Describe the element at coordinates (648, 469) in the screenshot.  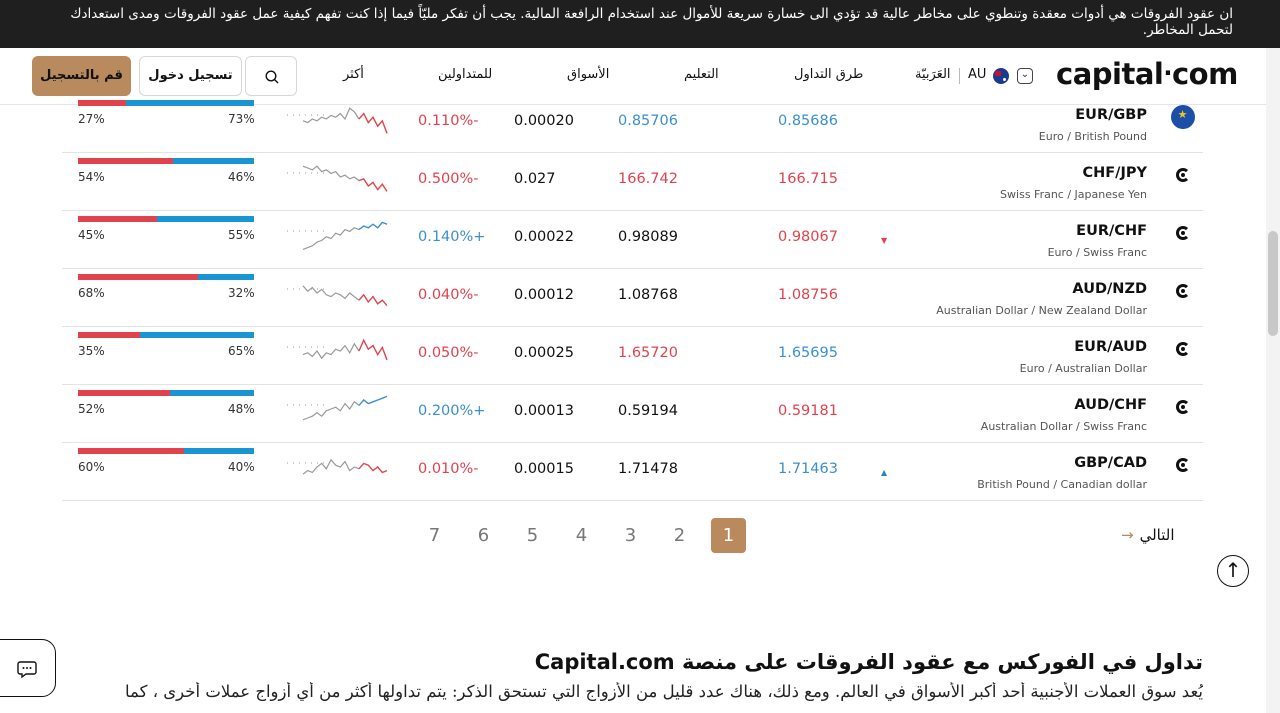
I see `buy-price: 1.71478` at that location.